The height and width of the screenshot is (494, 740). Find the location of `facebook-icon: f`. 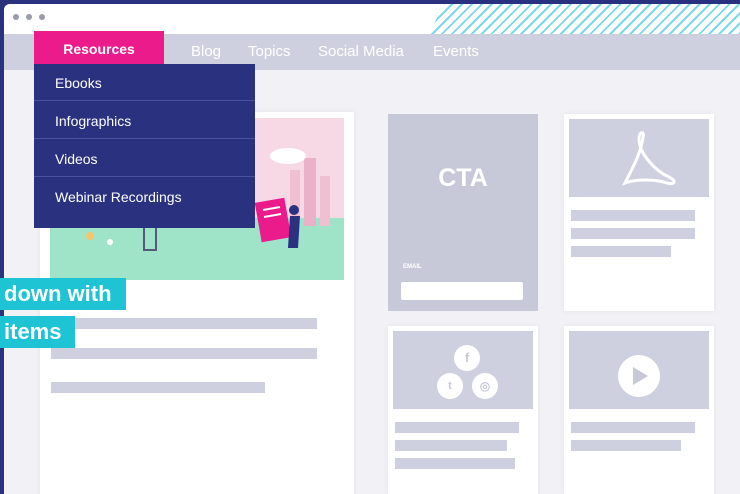

facebook-icon: f is located at coordinates (467, 358).